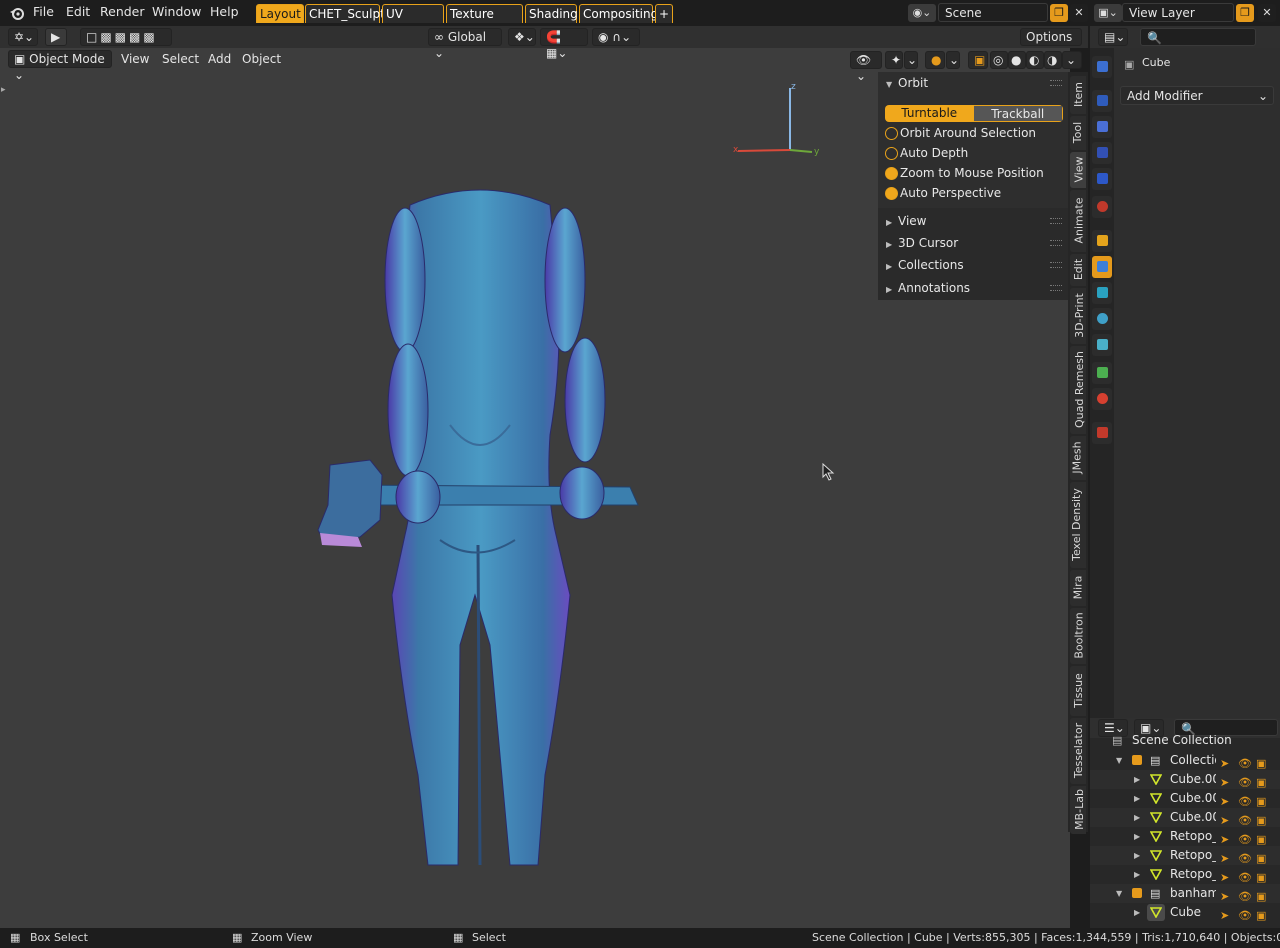 Image resolution: width=1280 pixels, height=948 pixels. Describe the element at coordinates (1072, 60) in the screenshot. I see `shading-dropdown-icon: ⌄` at that location.